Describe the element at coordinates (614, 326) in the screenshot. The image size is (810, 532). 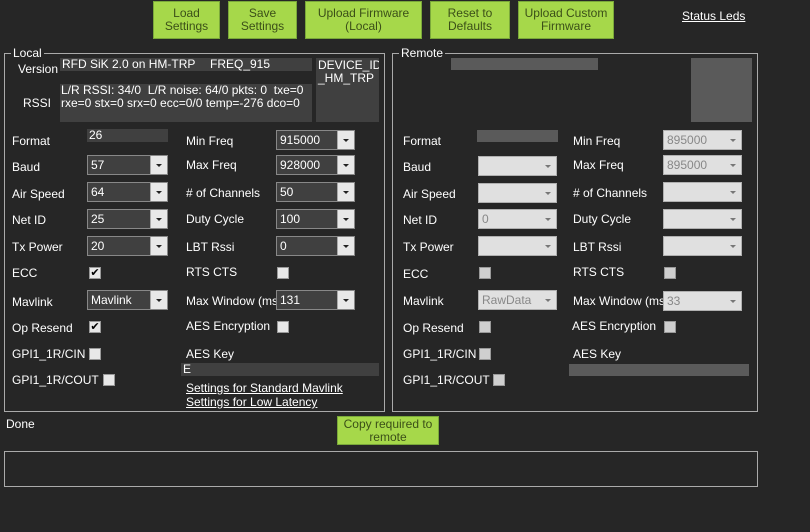
I see `remote-aes-encryption-label: AES Encryption` at that location.